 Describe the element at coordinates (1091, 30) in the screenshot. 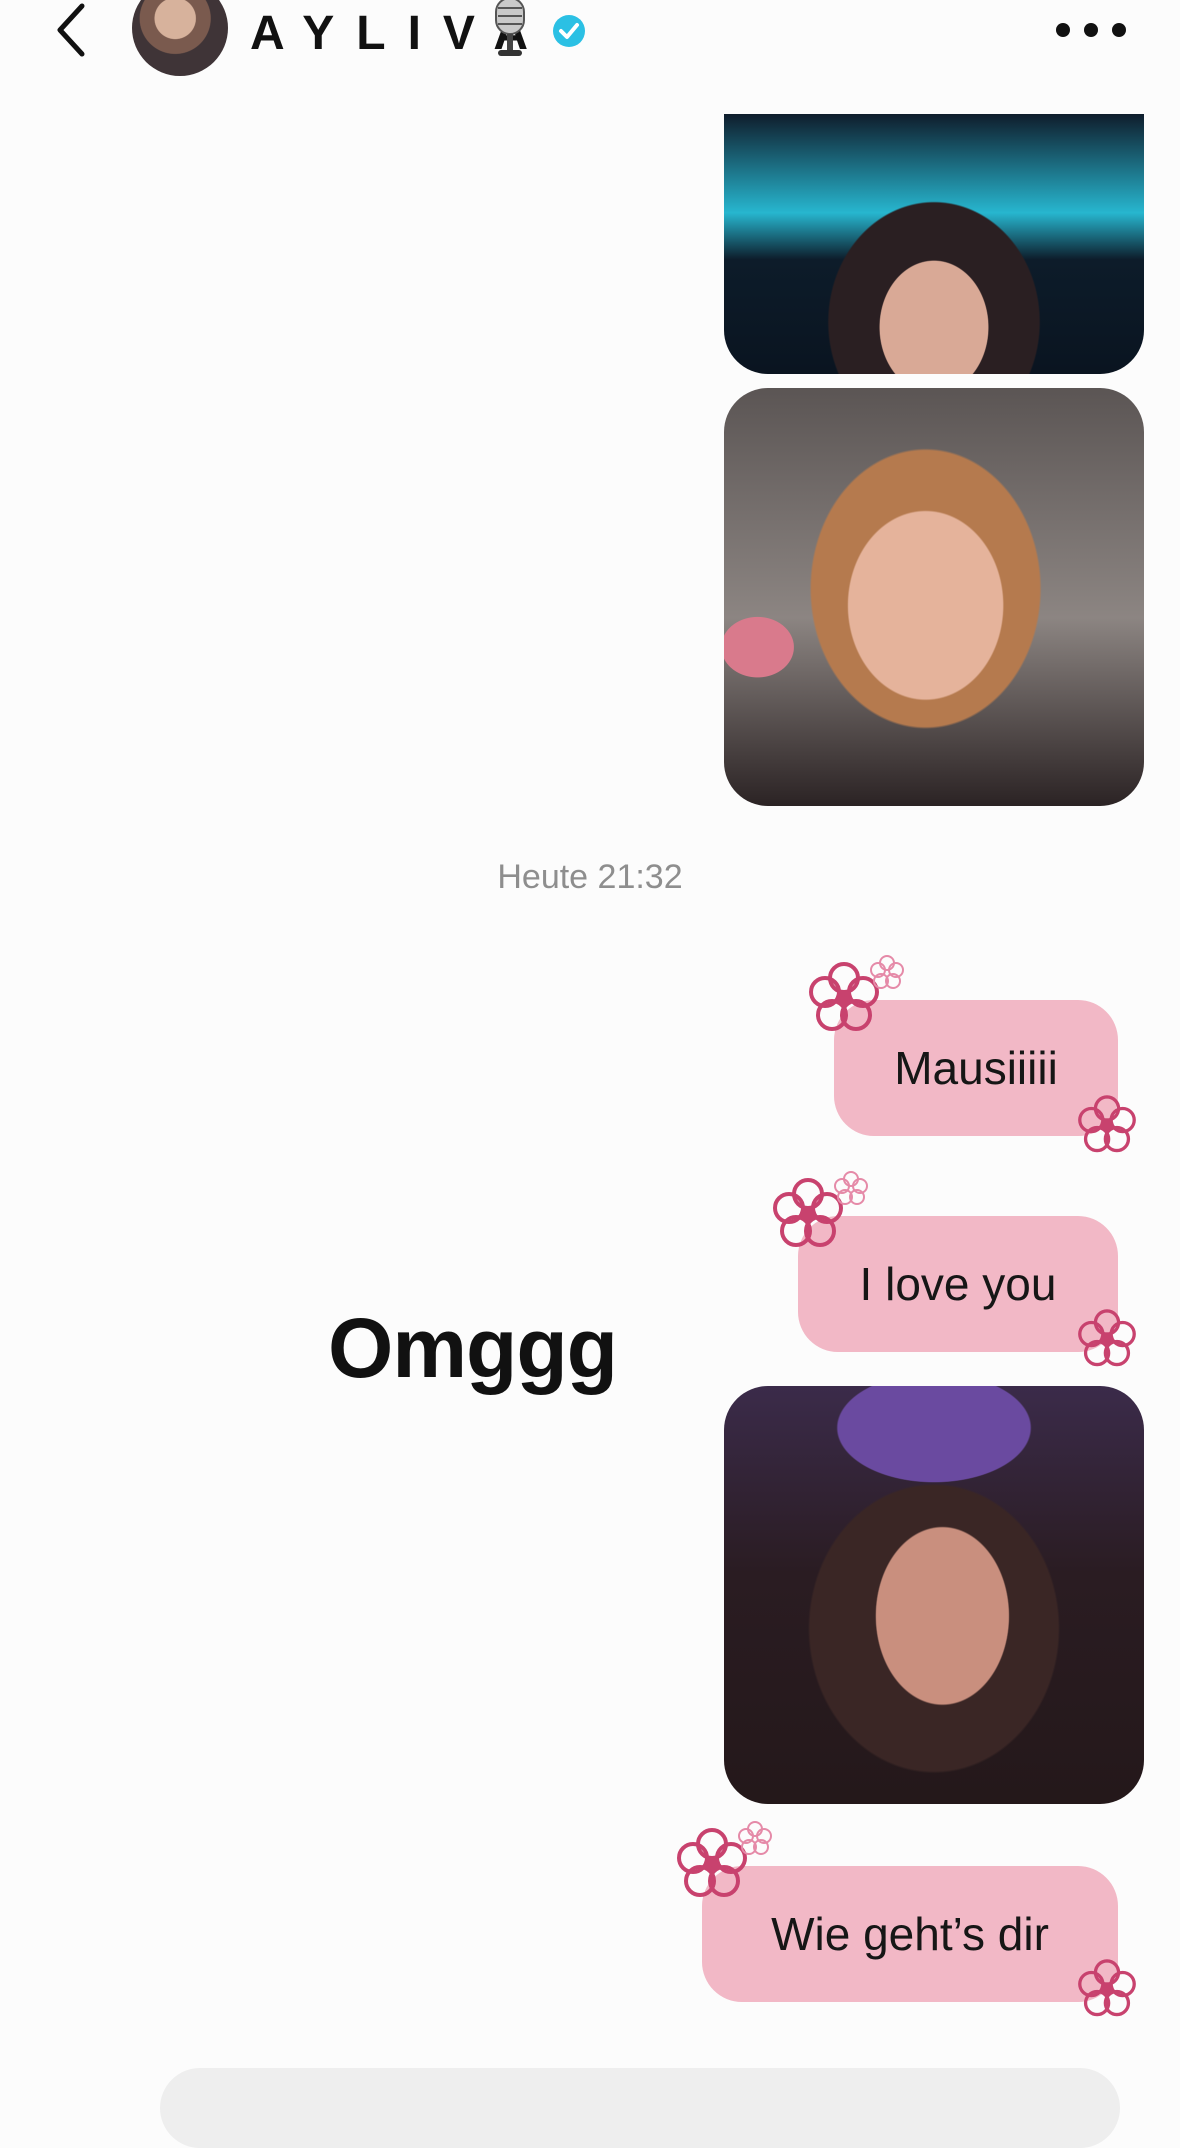

I see `more-options-button` at that location.